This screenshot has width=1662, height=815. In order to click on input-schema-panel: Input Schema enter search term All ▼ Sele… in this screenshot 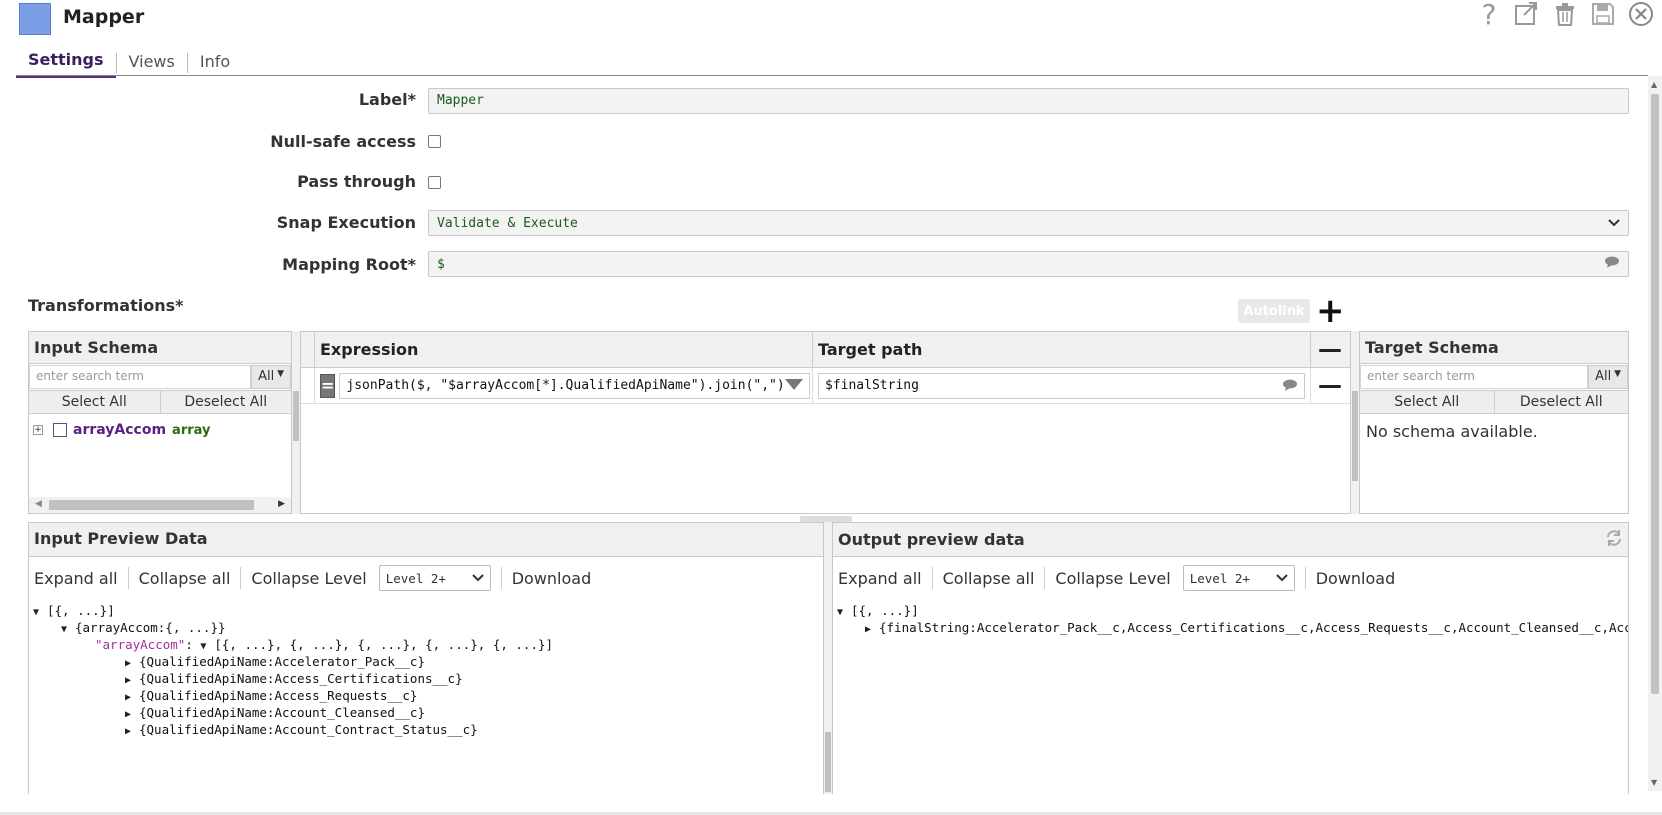, I will do `click(160, 422)`.